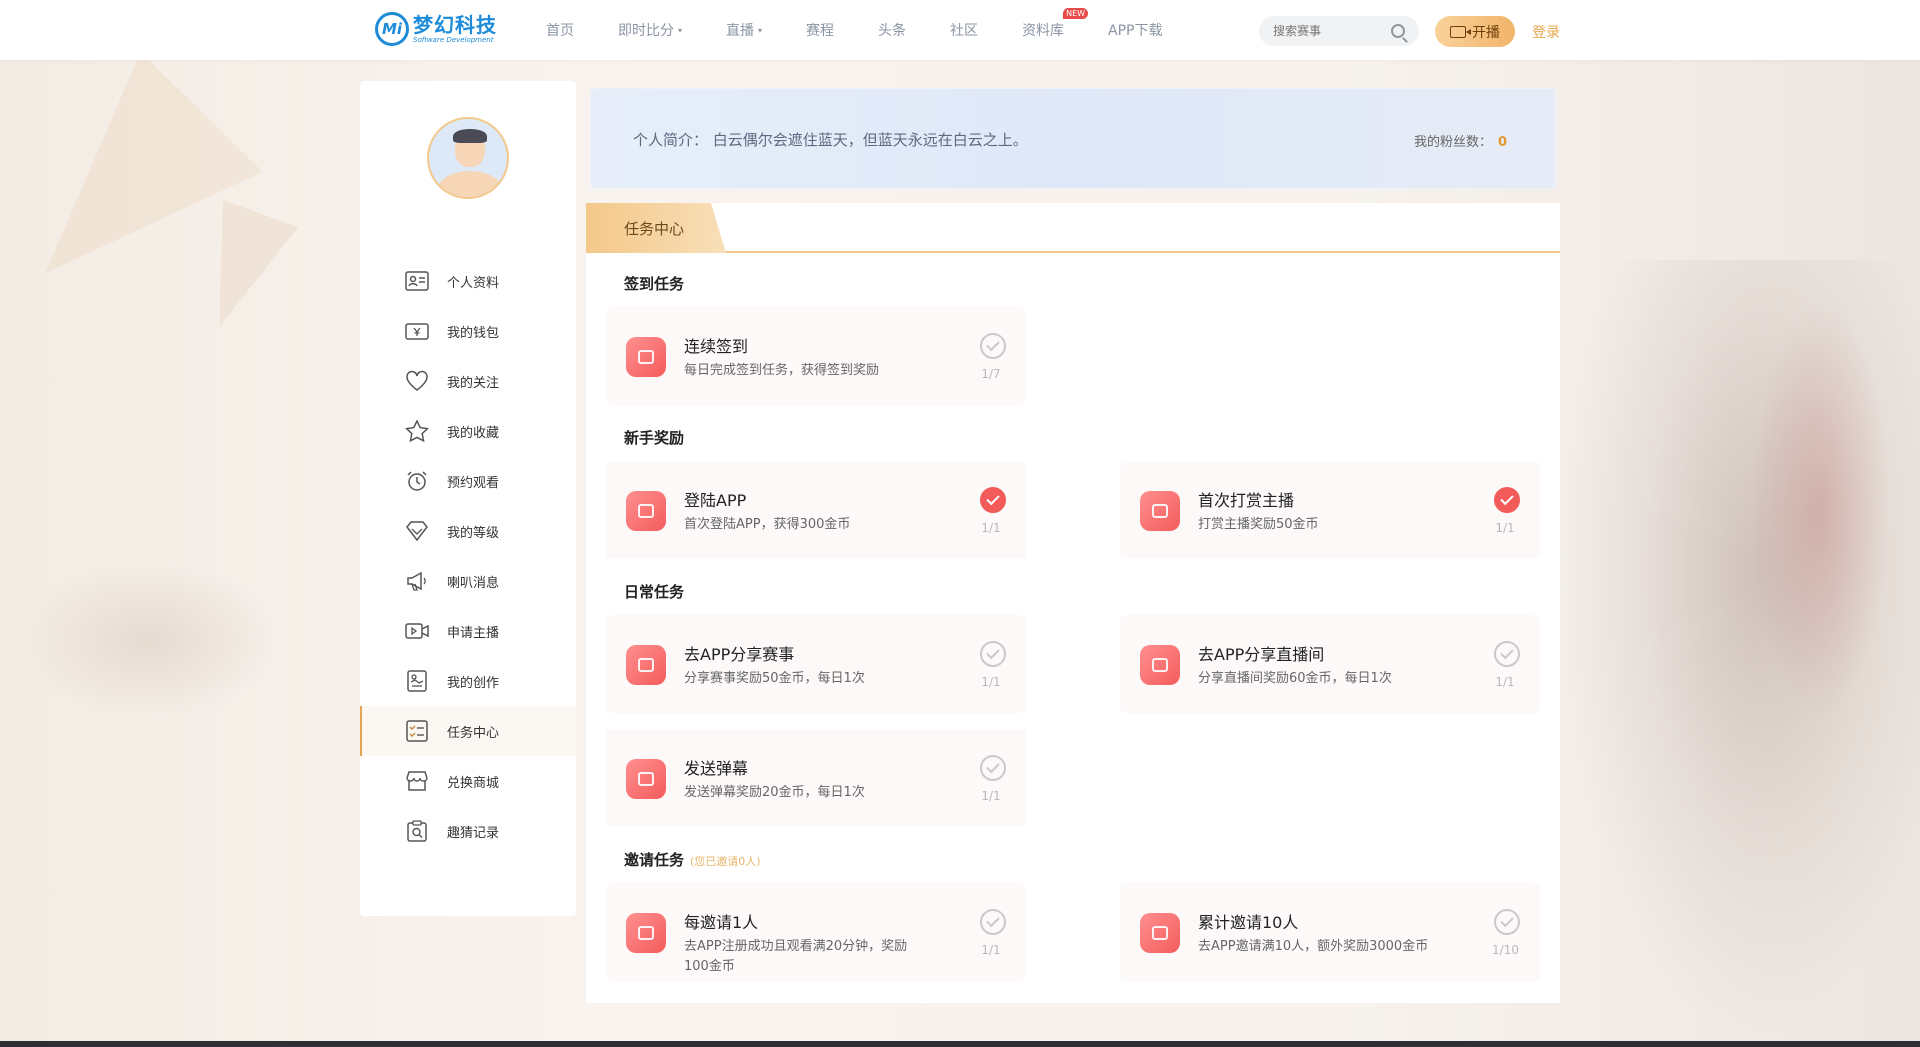  Describe the element at coordinates (417, 731) in the screenshot. I see `checklist-icon` at that location.